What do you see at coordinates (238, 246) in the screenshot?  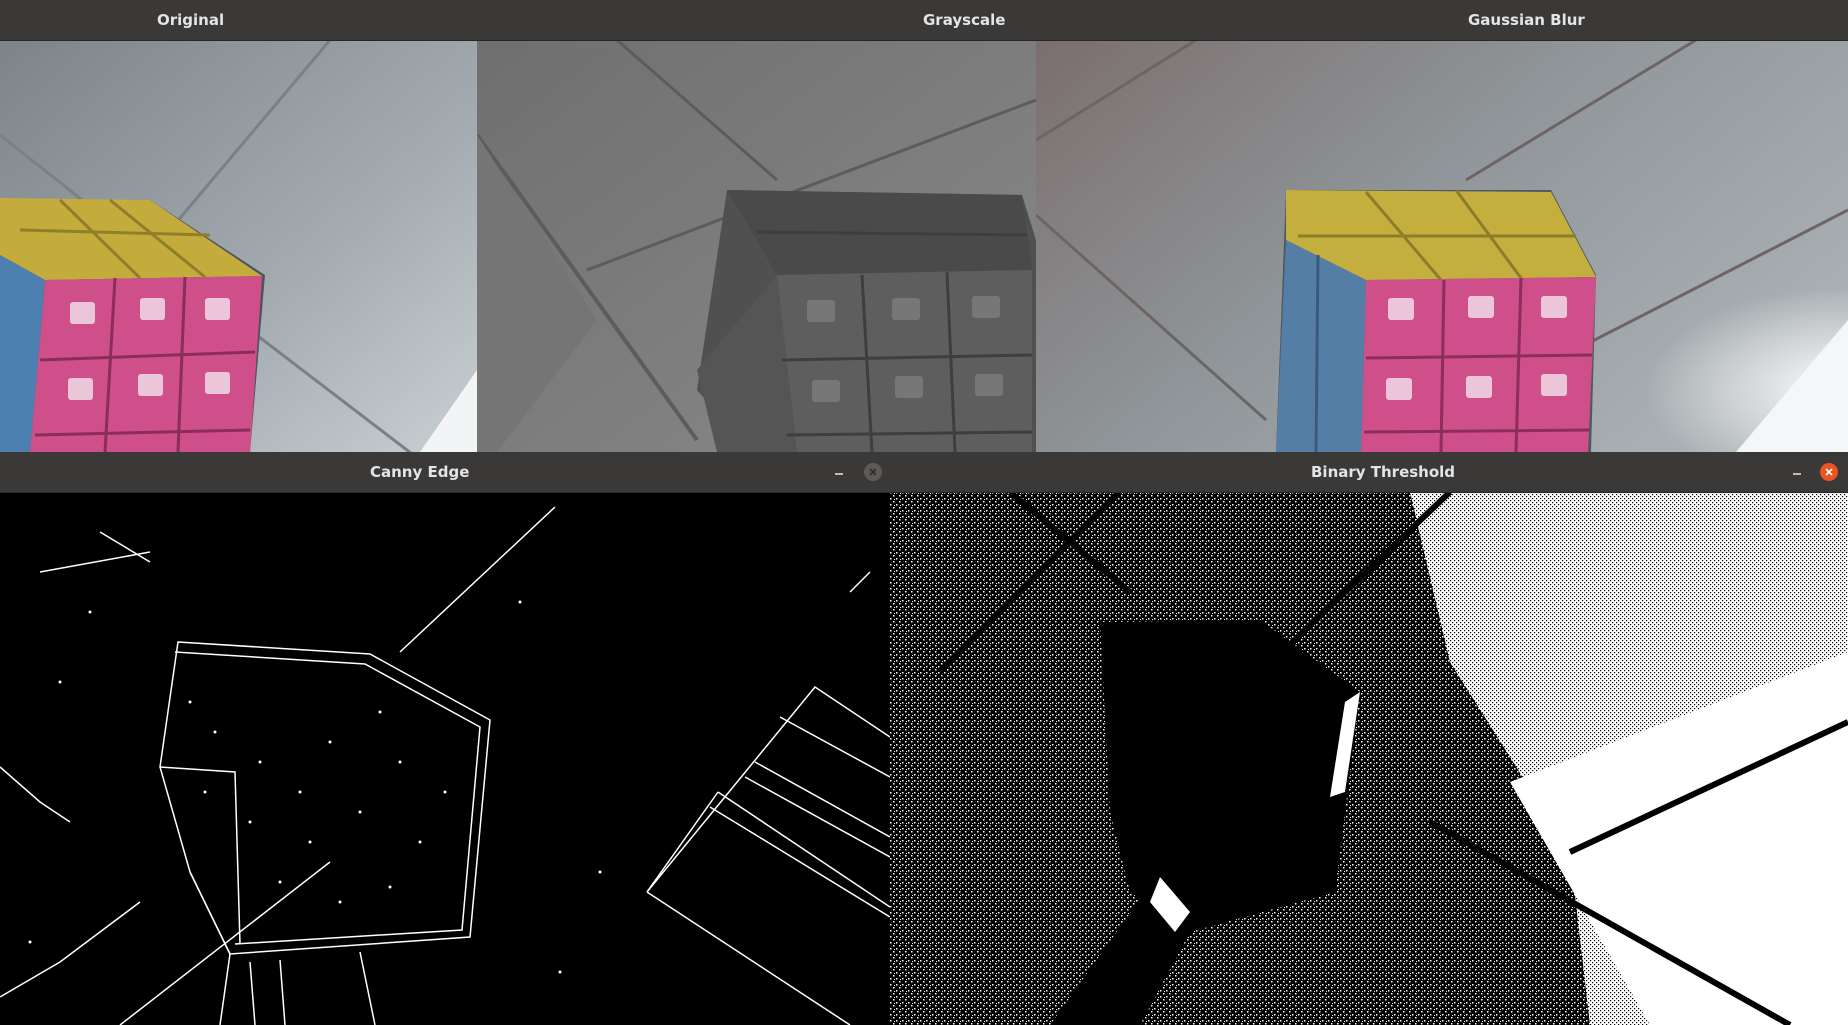 I see `original-image` at bounding box center [238, 246].